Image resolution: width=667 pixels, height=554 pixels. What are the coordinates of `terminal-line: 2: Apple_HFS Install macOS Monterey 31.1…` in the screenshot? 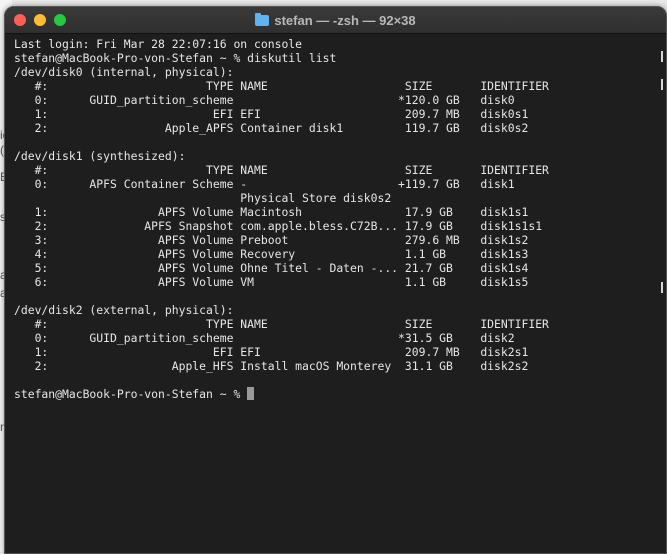 It's located at (271, 366).